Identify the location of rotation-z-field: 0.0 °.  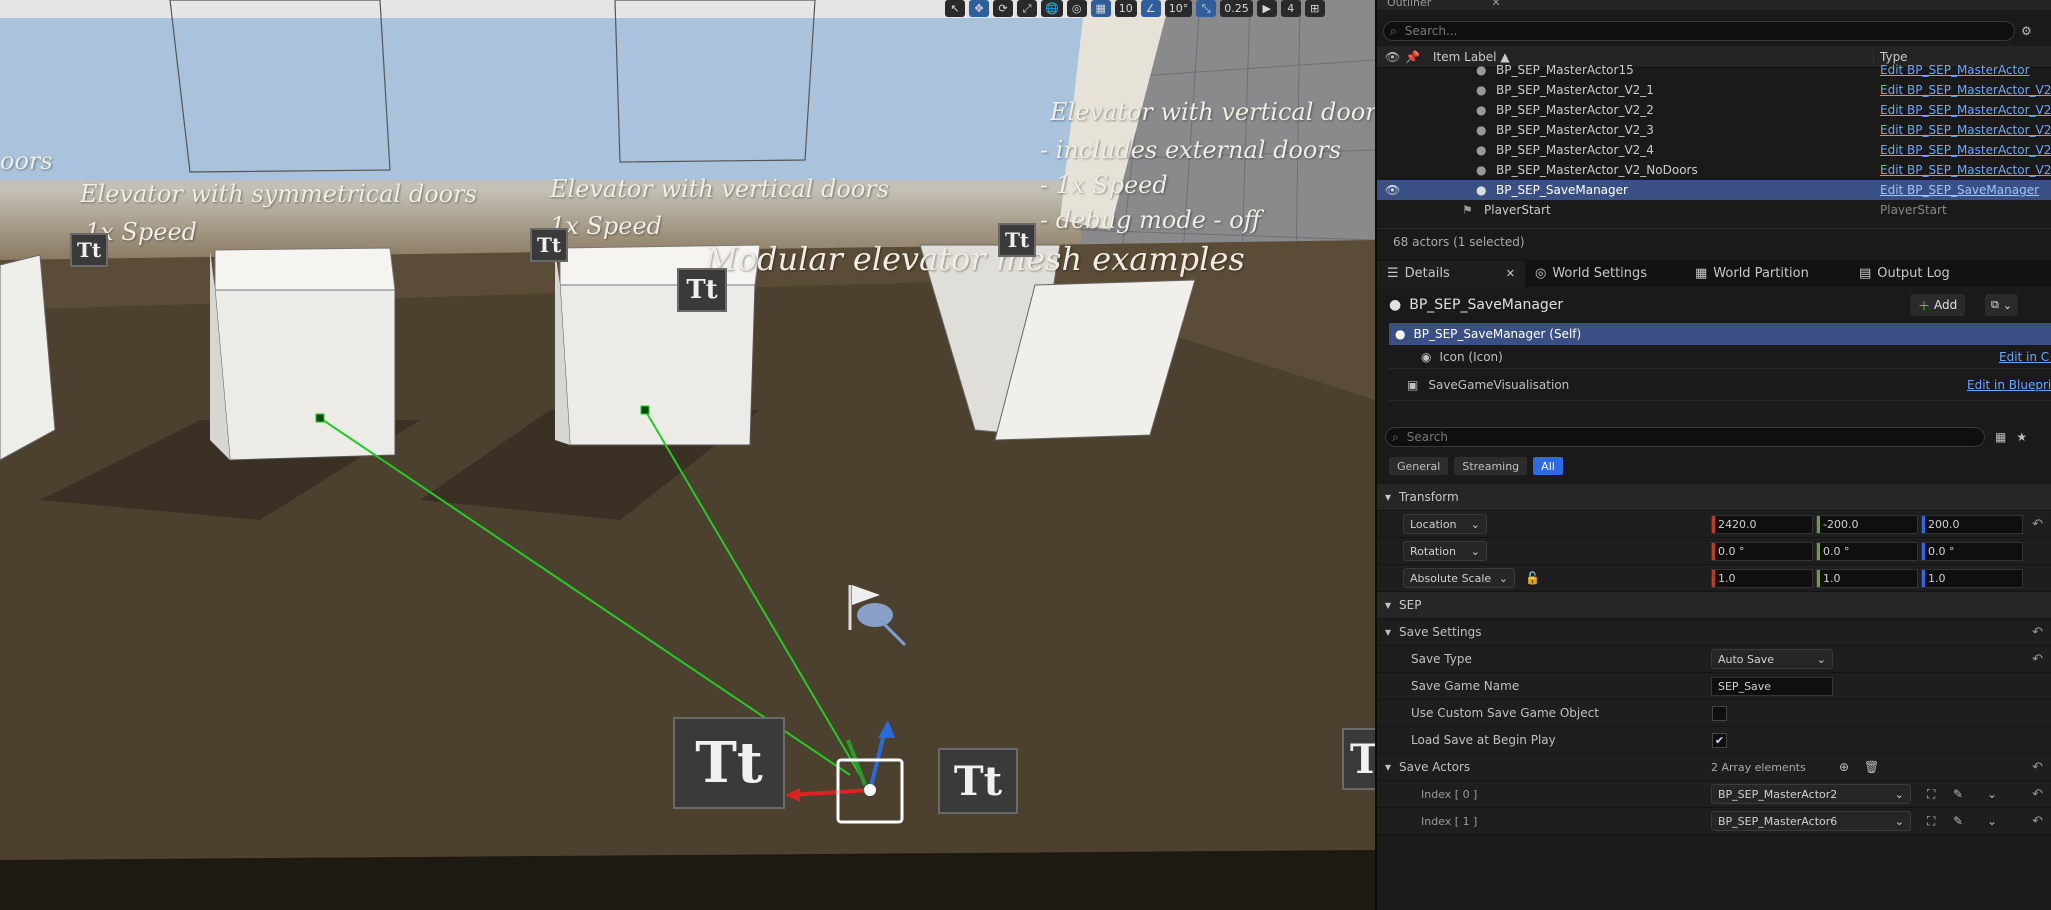
(1972, 551).